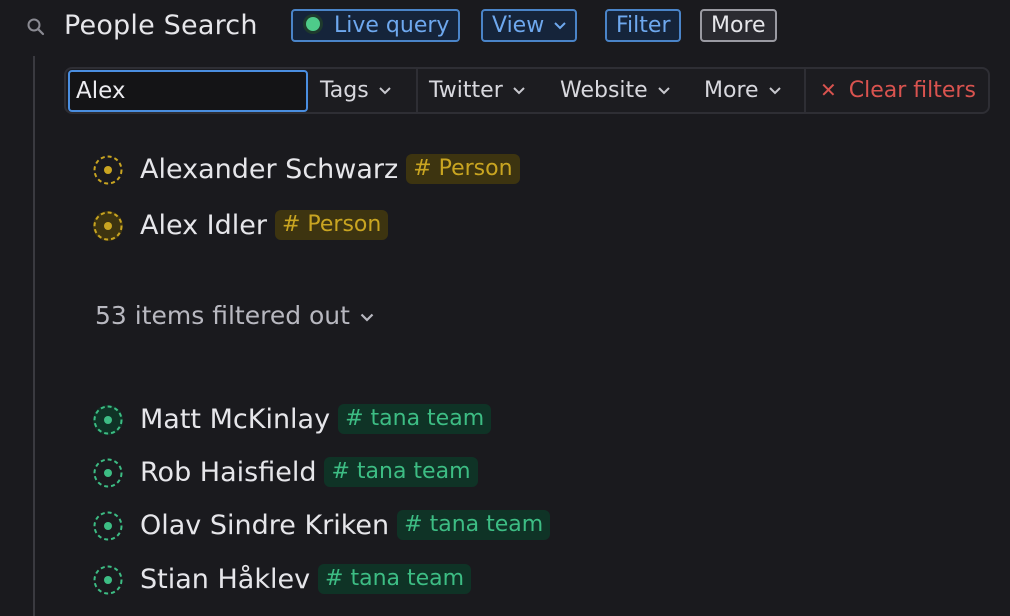 The width and height of the screenshot is (1010, 616). What do you see at coordinates (313, 24) in the screenshot?
I see `live-dot-icon` at bounding box center [313, 24].